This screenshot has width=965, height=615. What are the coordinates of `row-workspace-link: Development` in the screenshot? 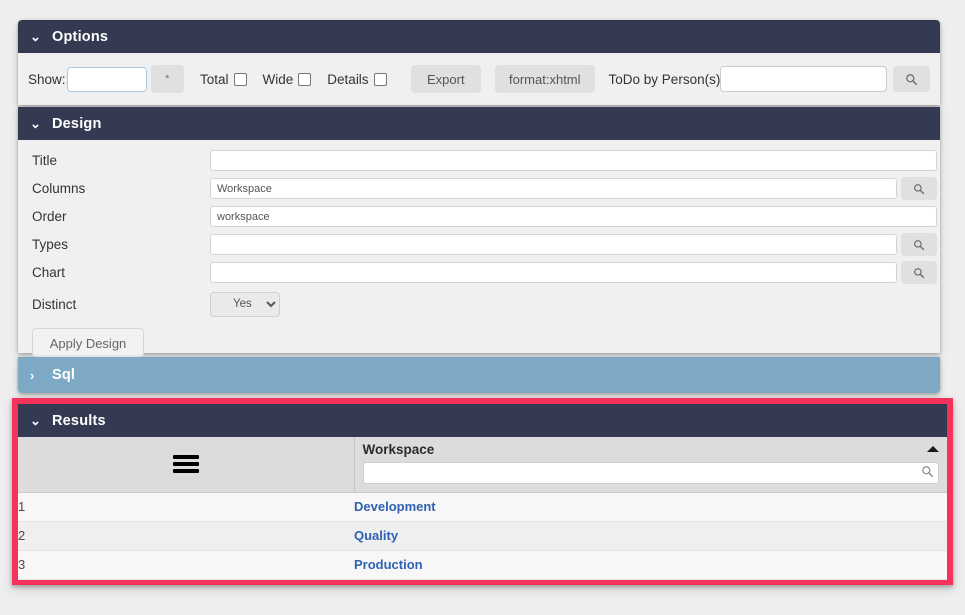 It's located at (650, 507).